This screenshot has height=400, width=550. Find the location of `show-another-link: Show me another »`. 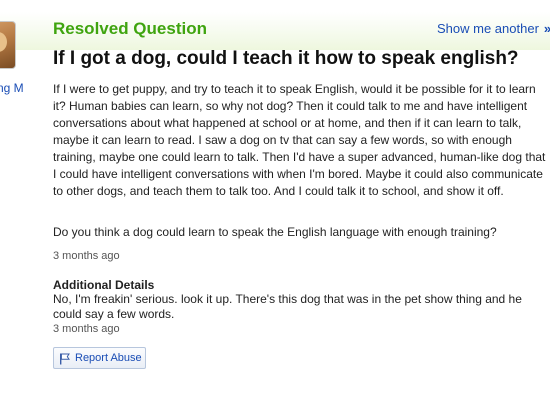

show-another-link: Show me another » is located at coordinates (493, 28).